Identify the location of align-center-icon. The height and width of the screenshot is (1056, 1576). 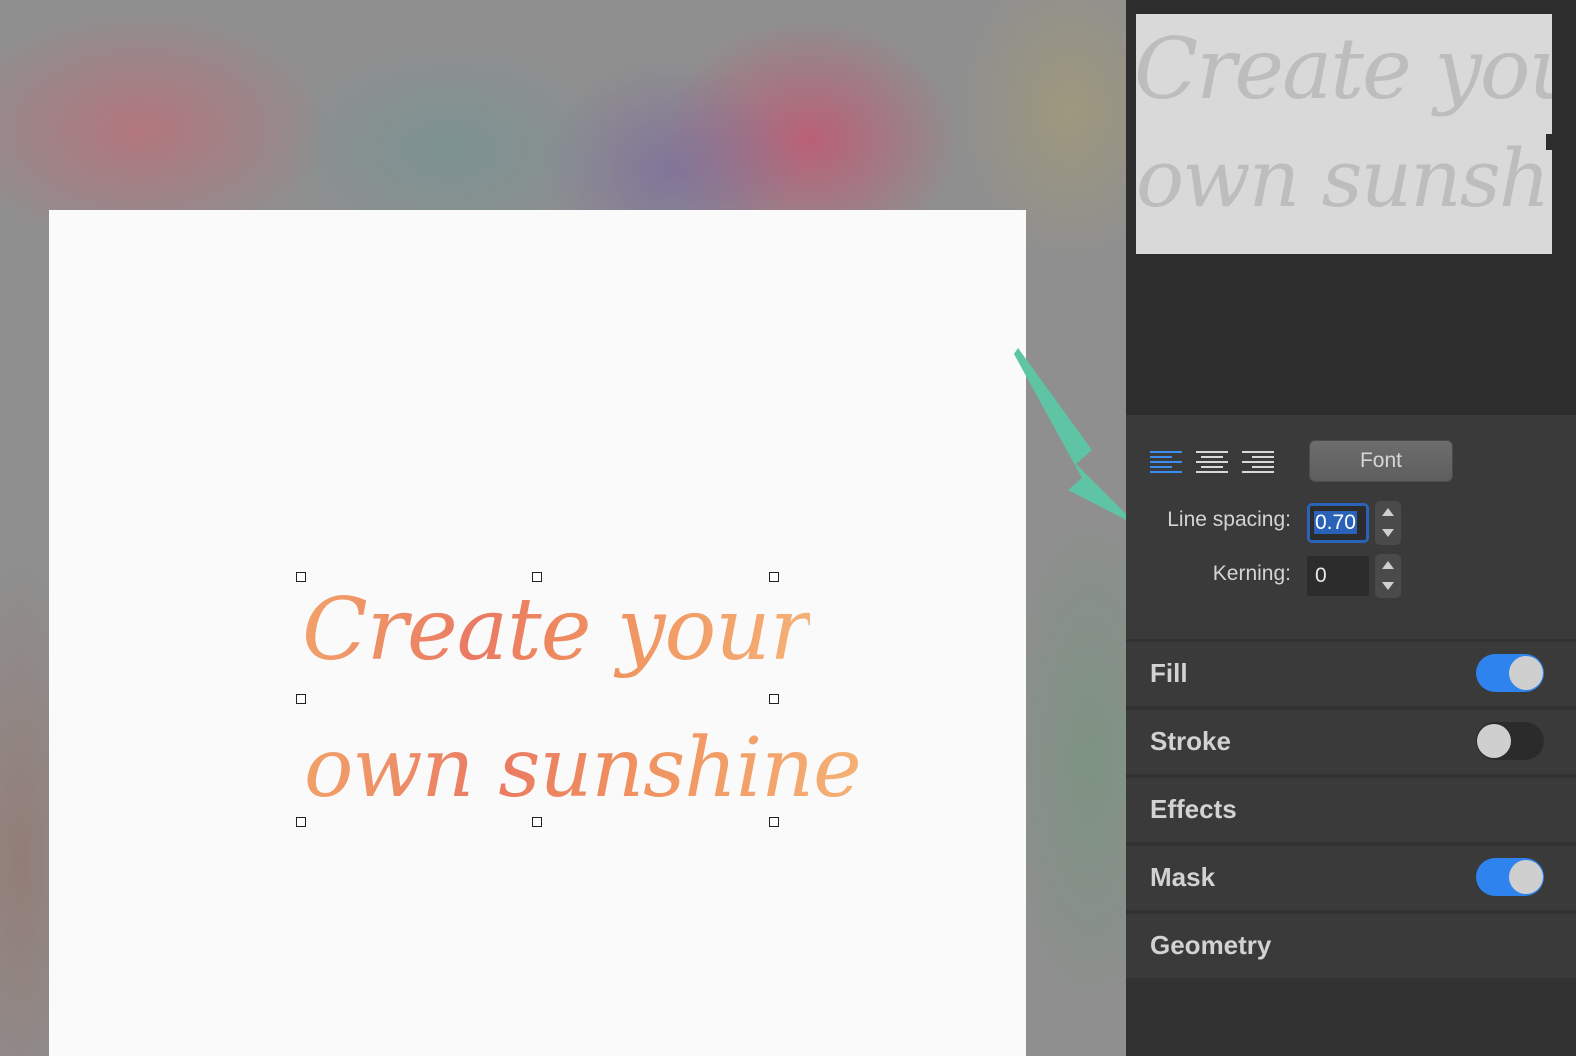
(1212, 463).